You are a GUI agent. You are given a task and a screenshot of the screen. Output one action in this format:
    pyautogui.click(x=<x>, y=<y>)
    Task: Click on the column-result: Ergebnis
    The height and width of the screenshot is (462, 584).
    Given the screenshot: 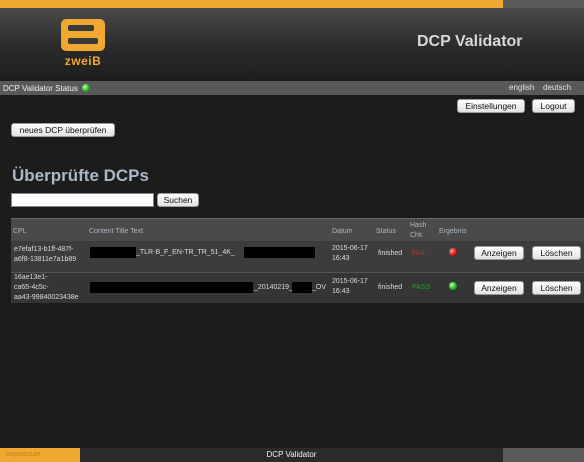 What is the action you would take?
    pyautogui.click(x=453, y=231)
    